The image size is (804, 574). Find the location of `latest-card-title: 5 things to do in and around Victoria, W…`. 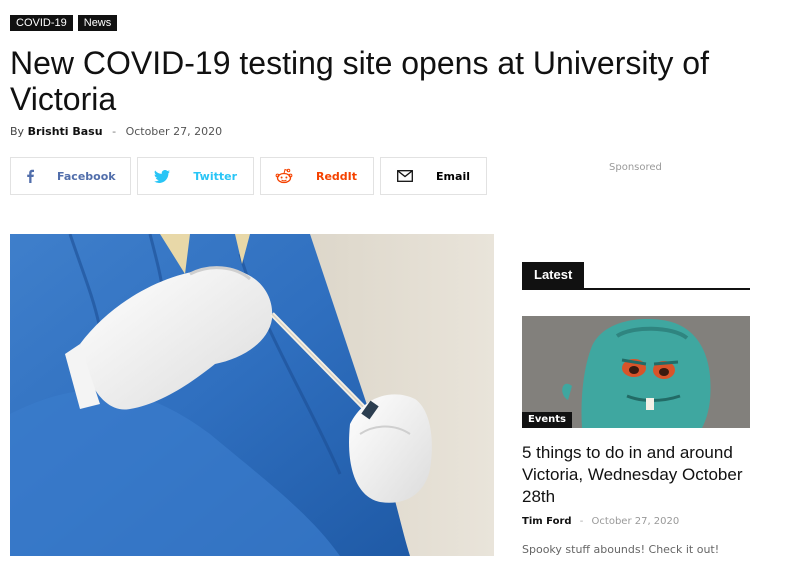

latest-card-title: 5 things to do in and around Victoria, W… is located at coordinates (636, 475).